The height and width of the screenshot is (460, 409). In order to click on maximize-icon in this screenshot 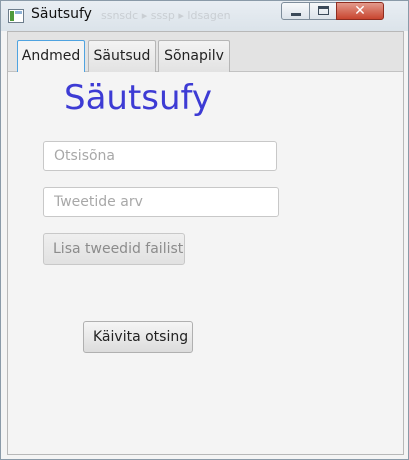, I will do `click(323, 10)`.